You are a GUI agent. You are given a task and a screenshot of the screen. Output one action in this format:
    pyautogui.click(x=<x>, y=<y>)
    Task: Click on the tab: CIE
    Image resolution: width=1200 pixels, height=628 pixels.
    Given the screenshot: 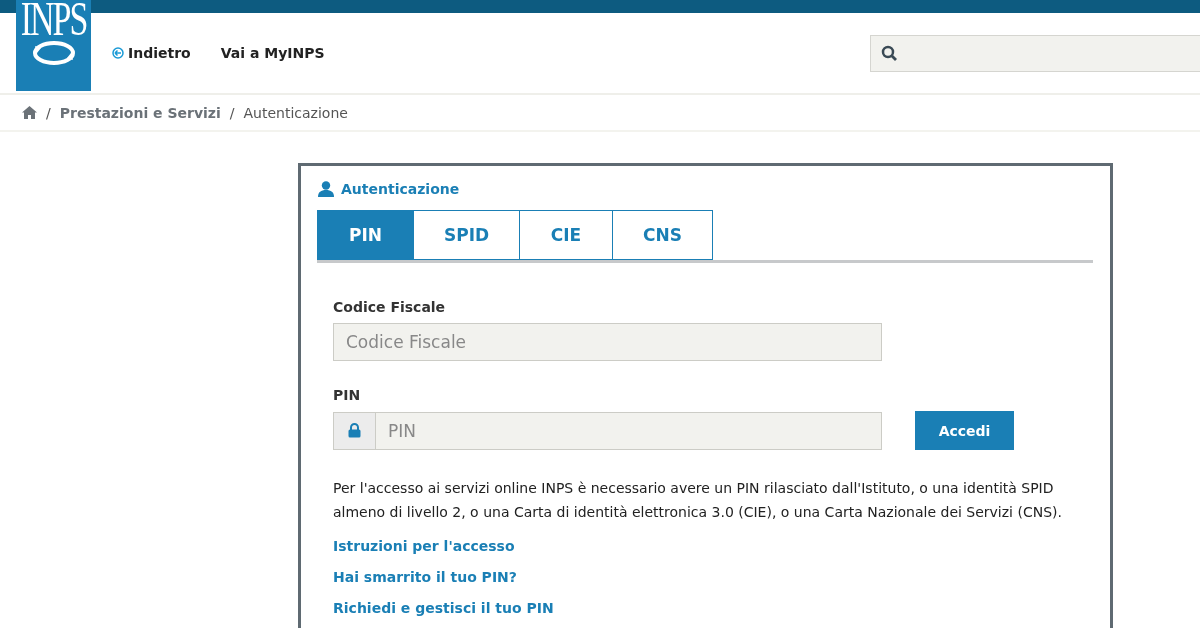 What is the action you would take?
    pyautogui.click(x=566, y=235)
    